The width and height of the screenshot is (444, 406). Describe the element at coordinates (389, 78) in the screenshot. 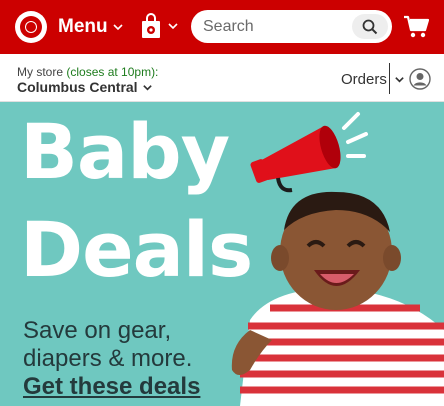

I see `divider` at that location.